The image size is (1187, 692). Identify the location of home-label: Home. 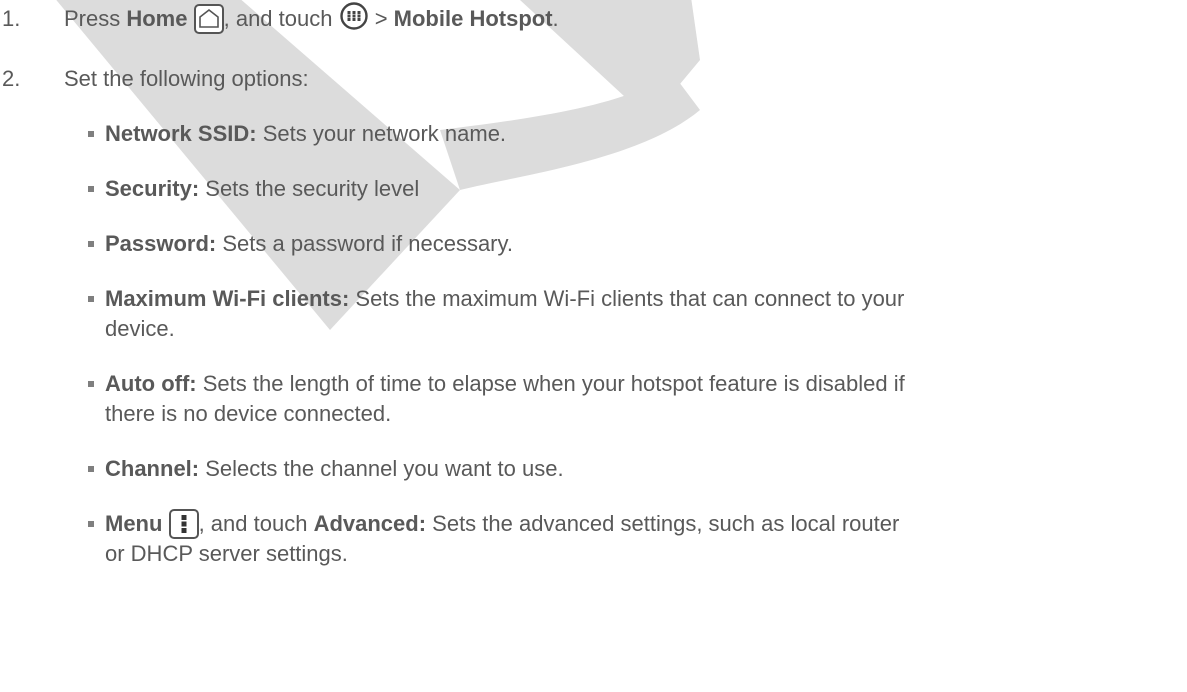
(157, 18).